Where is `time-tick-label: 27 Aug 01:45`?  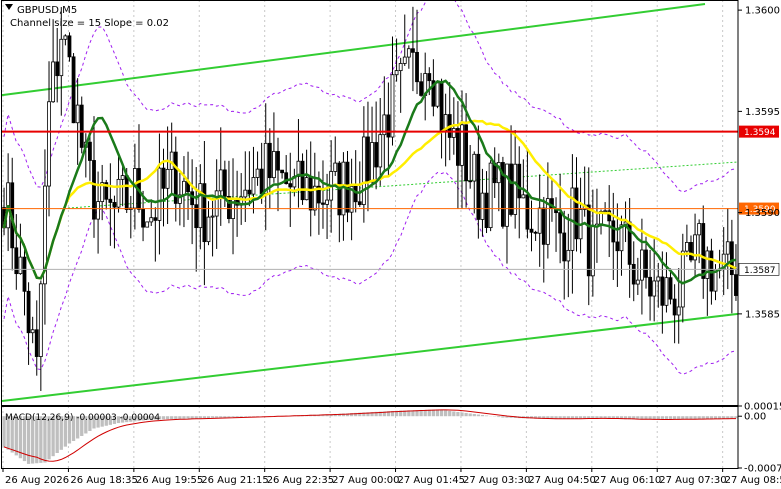
time-tick-label: 27 Aug 01:45 is located at coordinates (431, 480).